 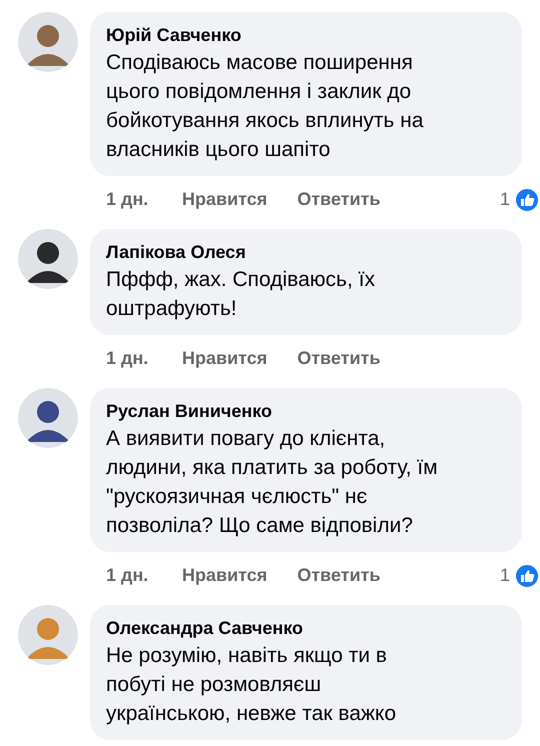 What do you see at coordinates (306, 628) in the screenshot?
I see `author-name: Олександра Савченко` at bounding box center [306, 628].